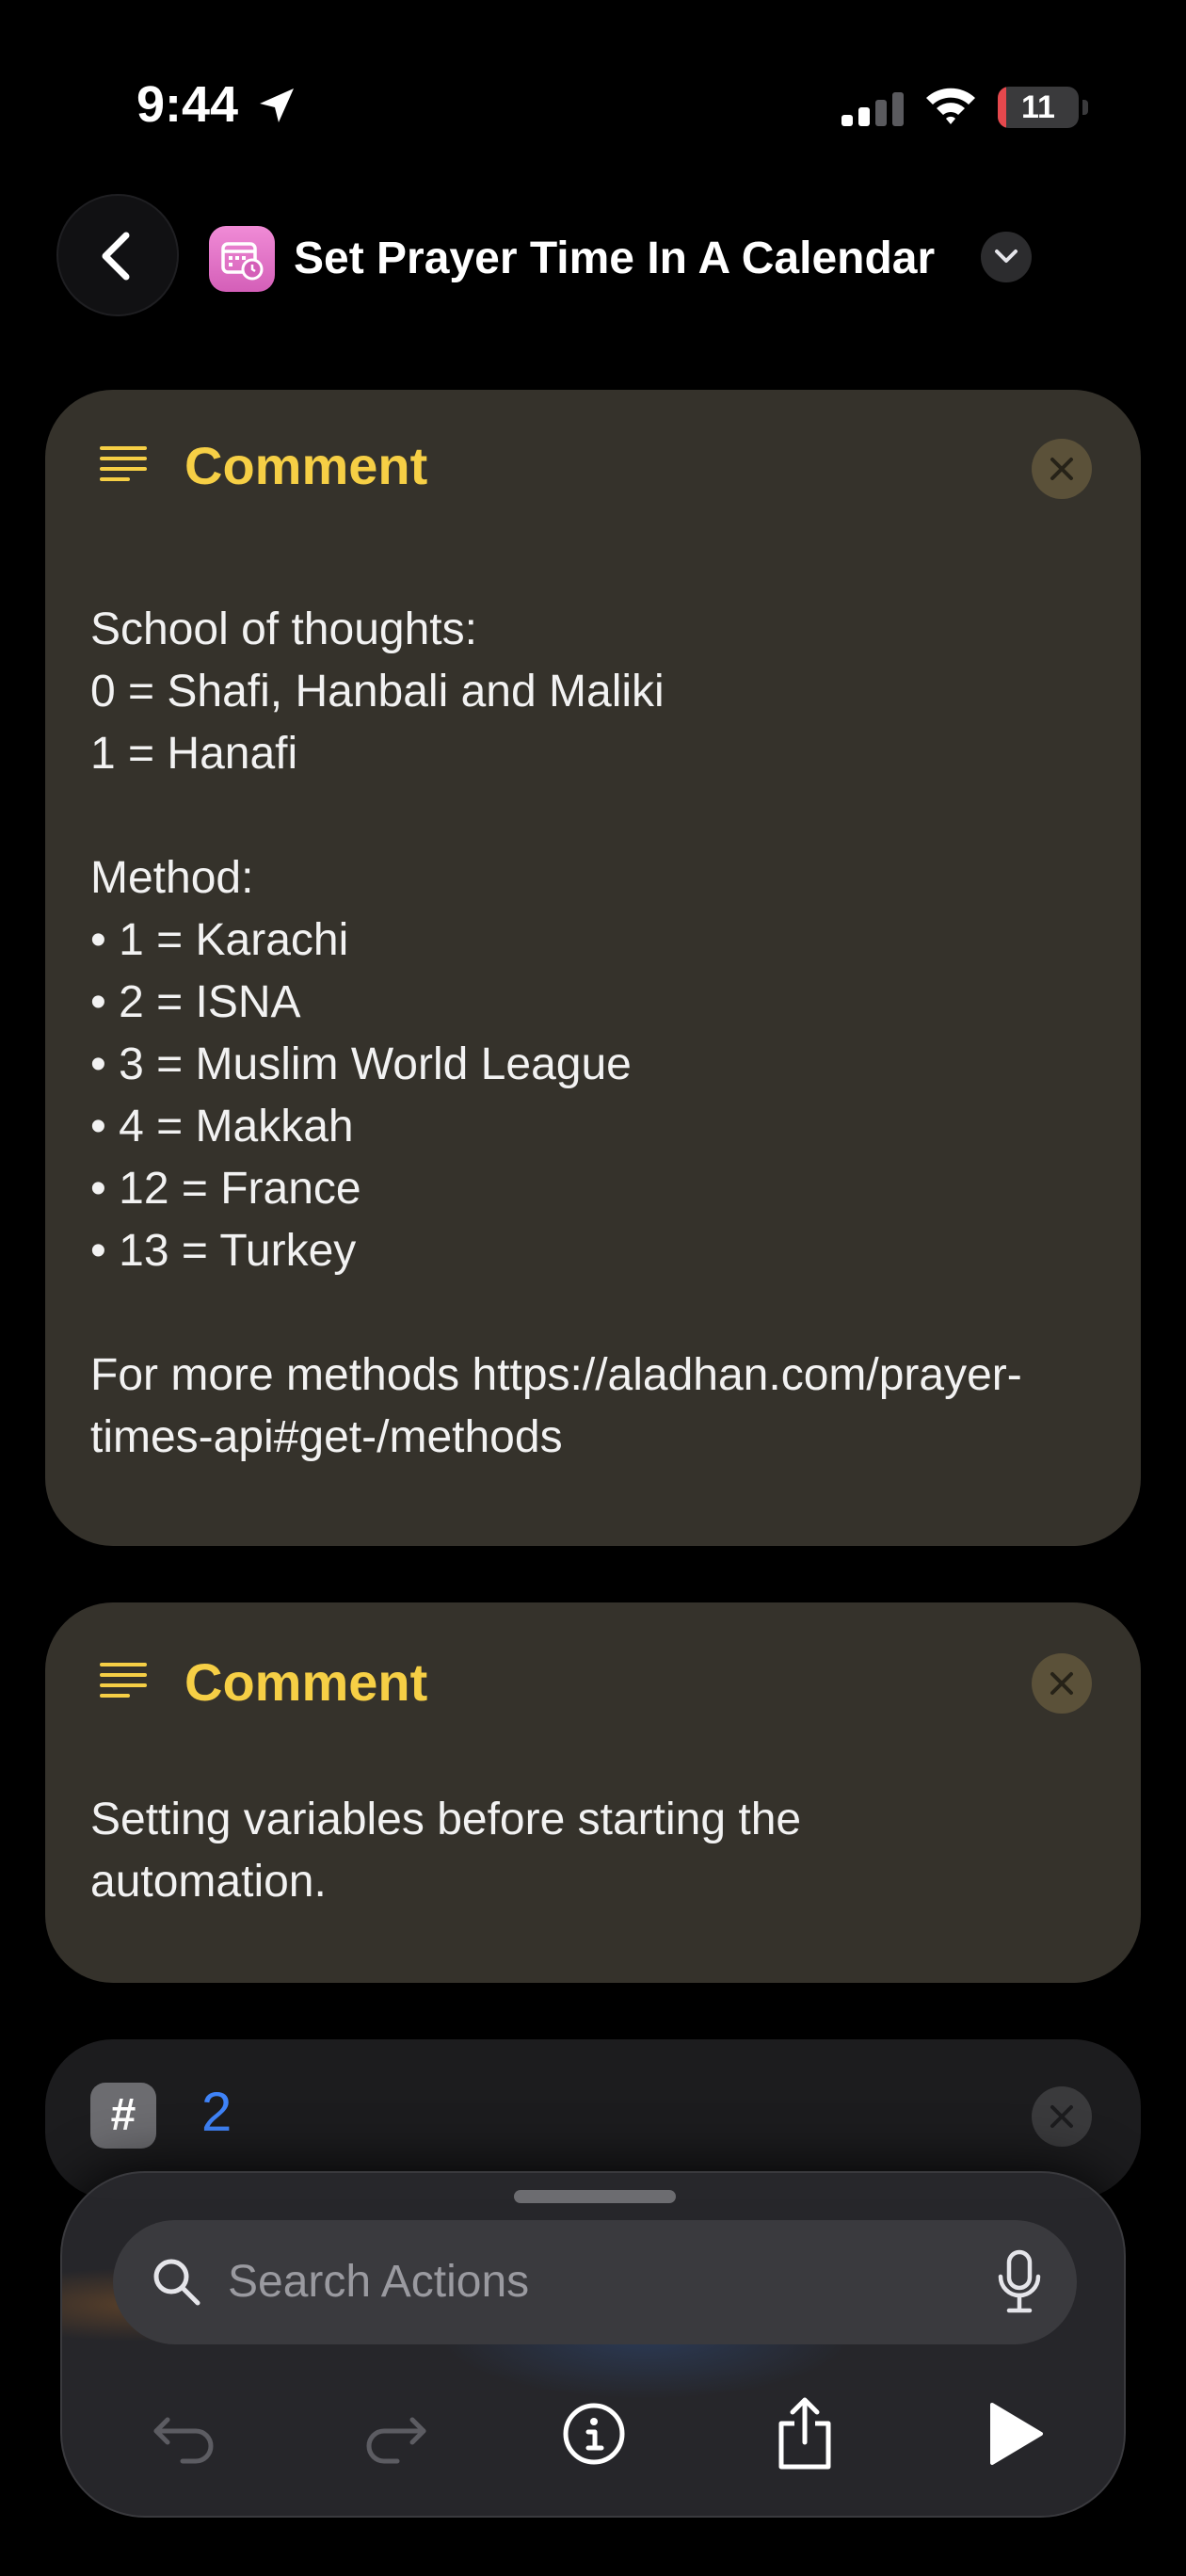 The image size is (1186, 2576). What do you see at coordinates (277, 105) in the screenshot?
I see `location-arrow-icon` at bounding box center [277, 105].